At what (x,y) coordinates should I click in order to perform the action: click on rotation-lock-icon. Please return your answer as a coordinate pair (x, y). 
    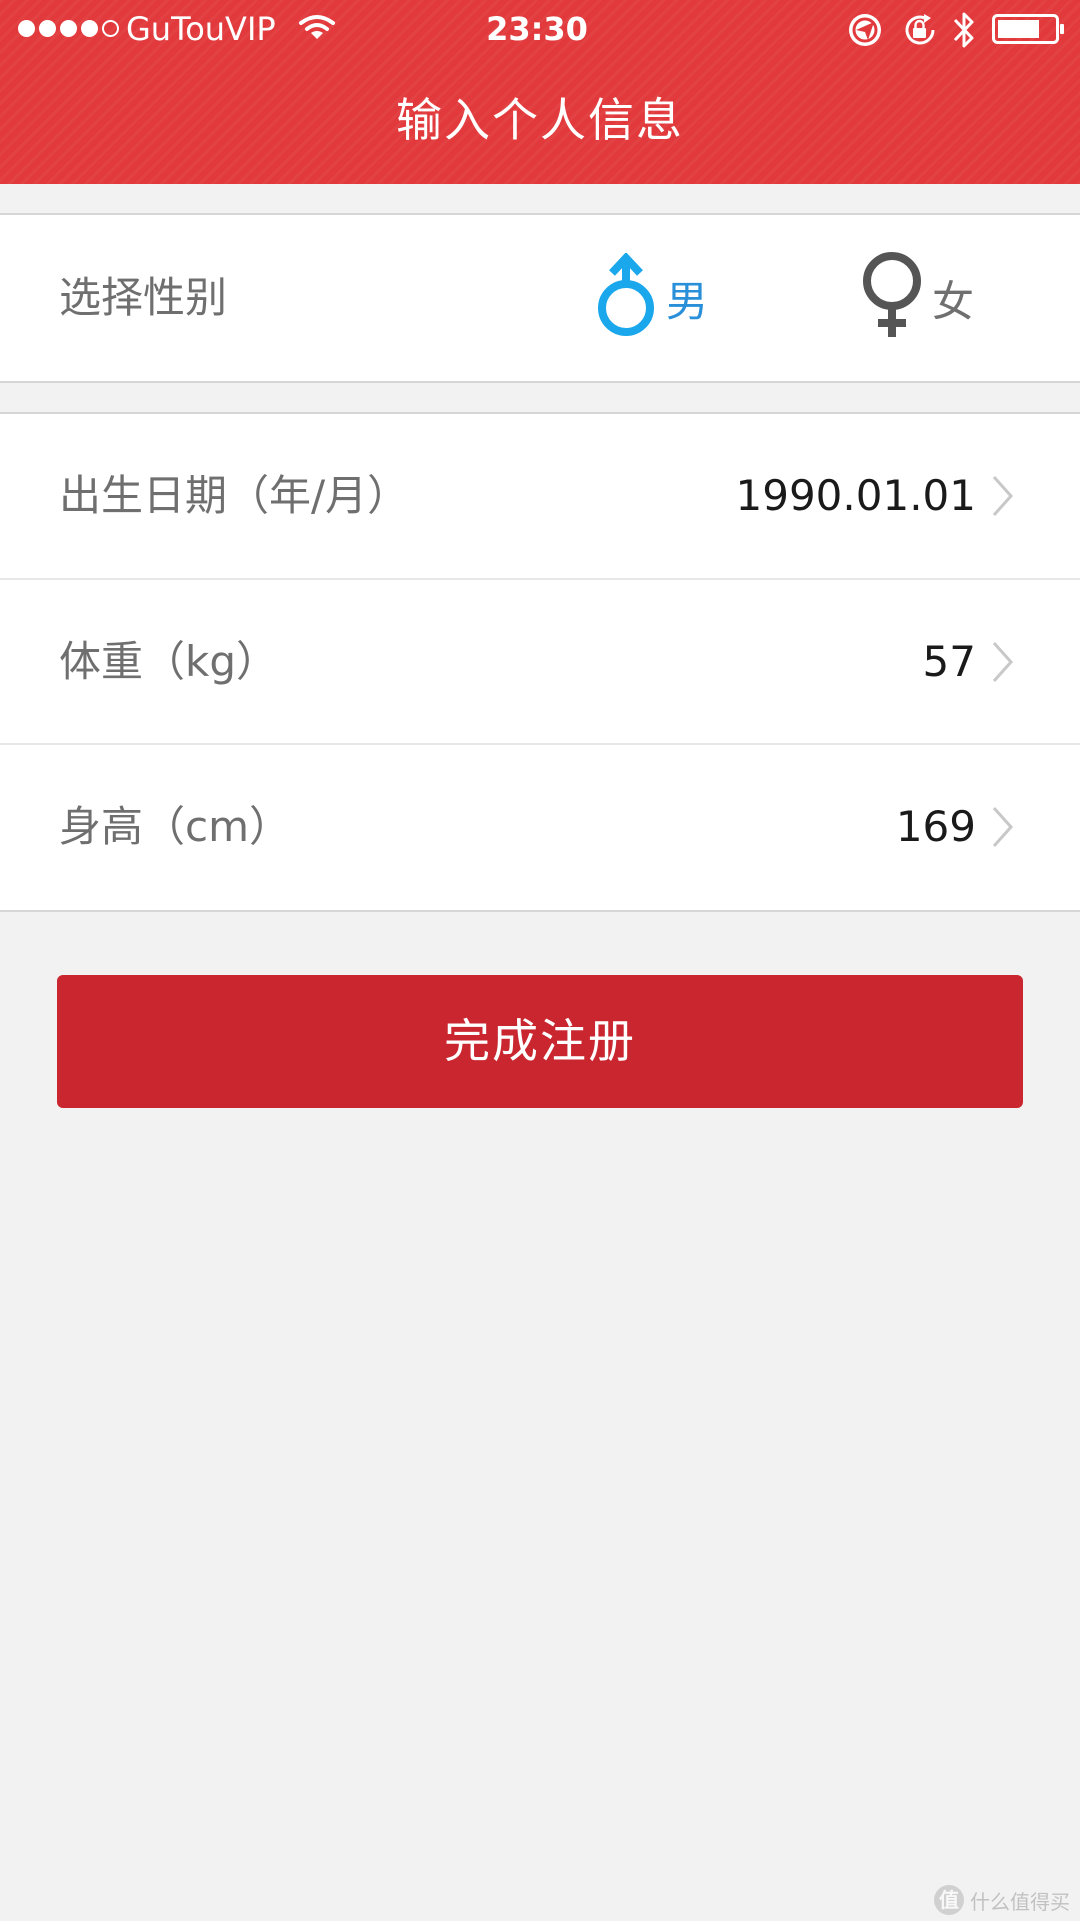
    Looking at the image, I should click on (920, 32).